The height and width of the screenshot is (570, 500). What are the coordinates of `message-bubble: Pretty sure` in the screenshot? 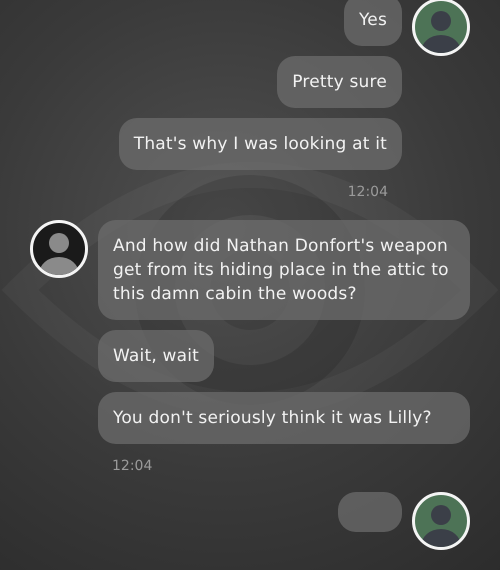 It's located at (339, 82).